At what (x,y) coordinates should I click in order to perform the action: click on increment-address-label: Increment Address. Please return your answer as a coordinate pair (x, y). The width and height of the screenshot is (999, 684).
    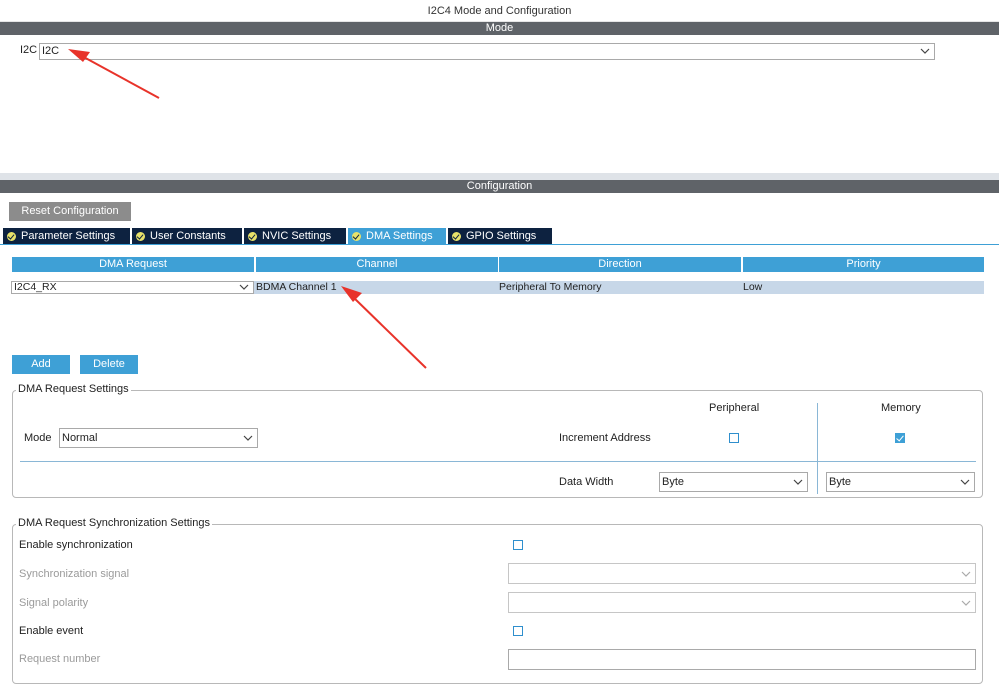
    Looking at the image, I should click on (605, 438).